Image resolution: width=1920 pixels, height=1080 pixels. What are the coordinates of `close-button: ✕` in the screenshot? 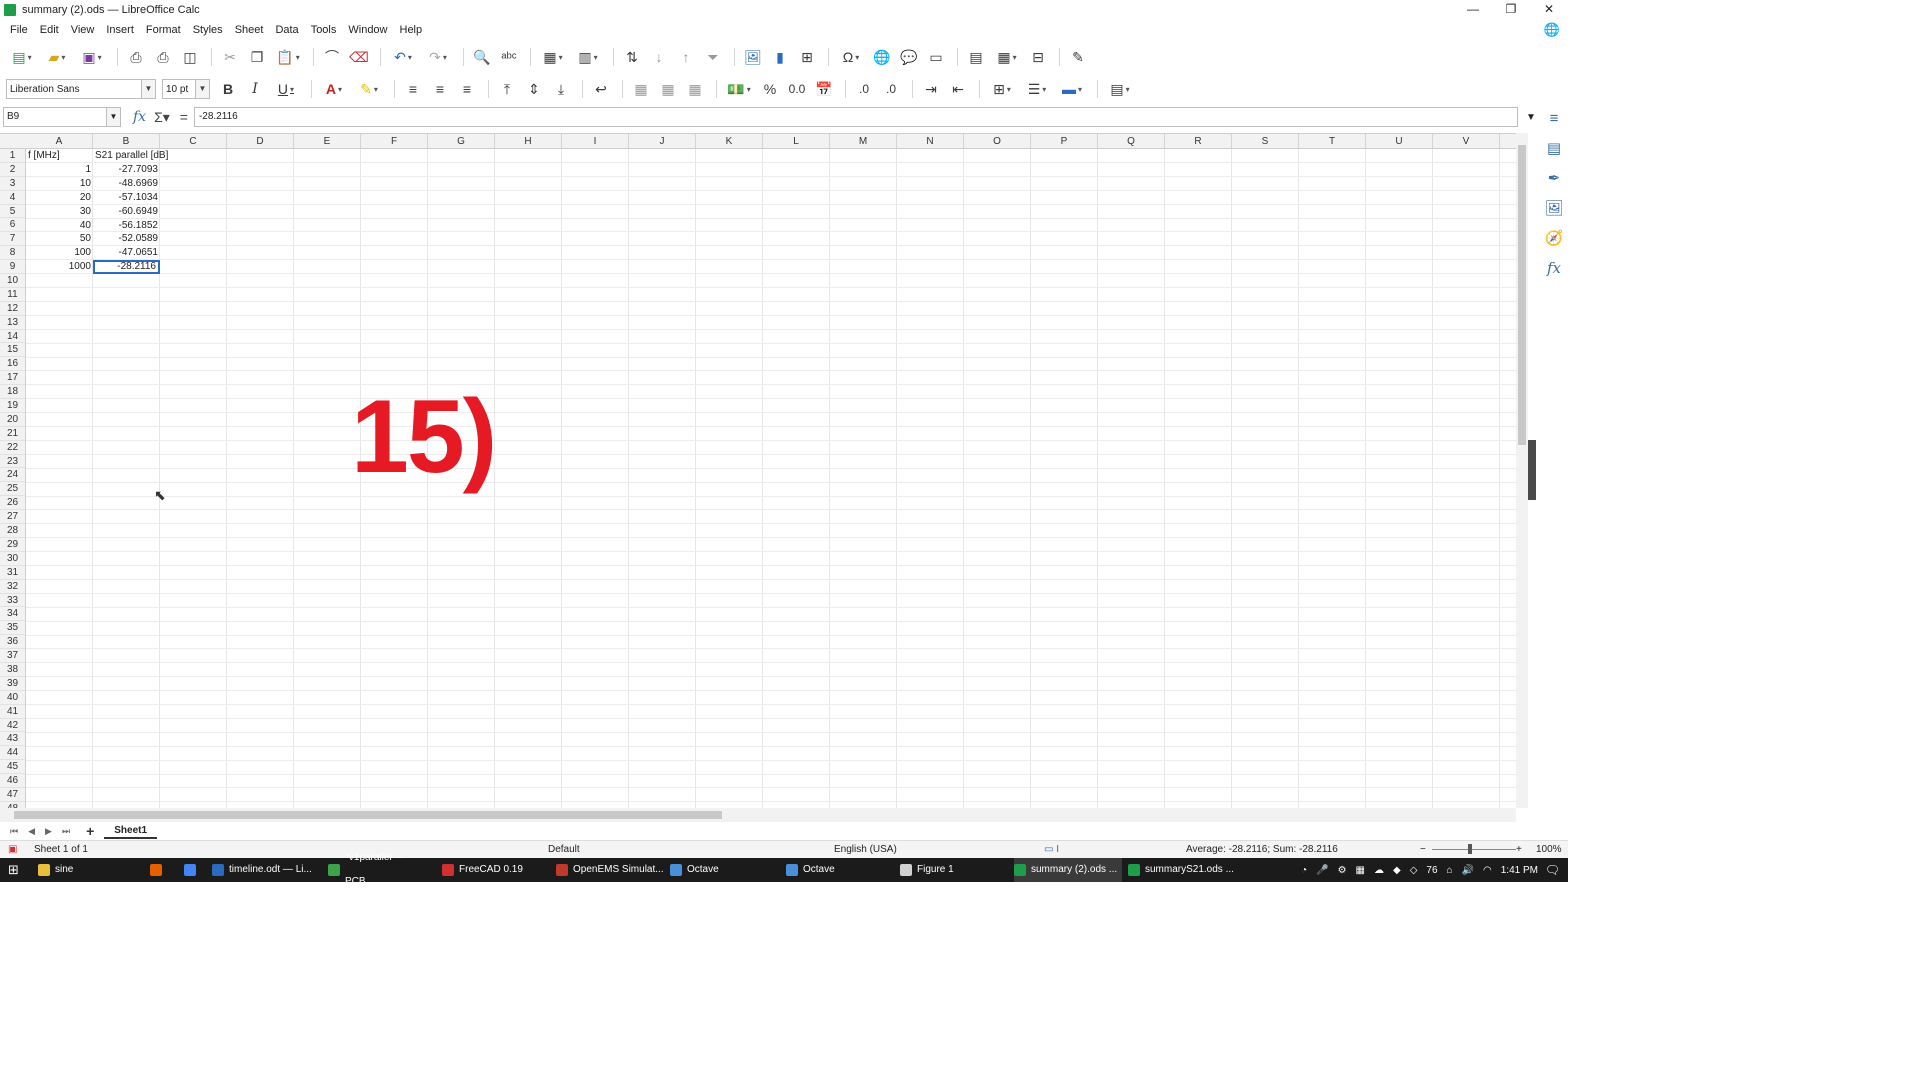 It's located at (1549, 10).